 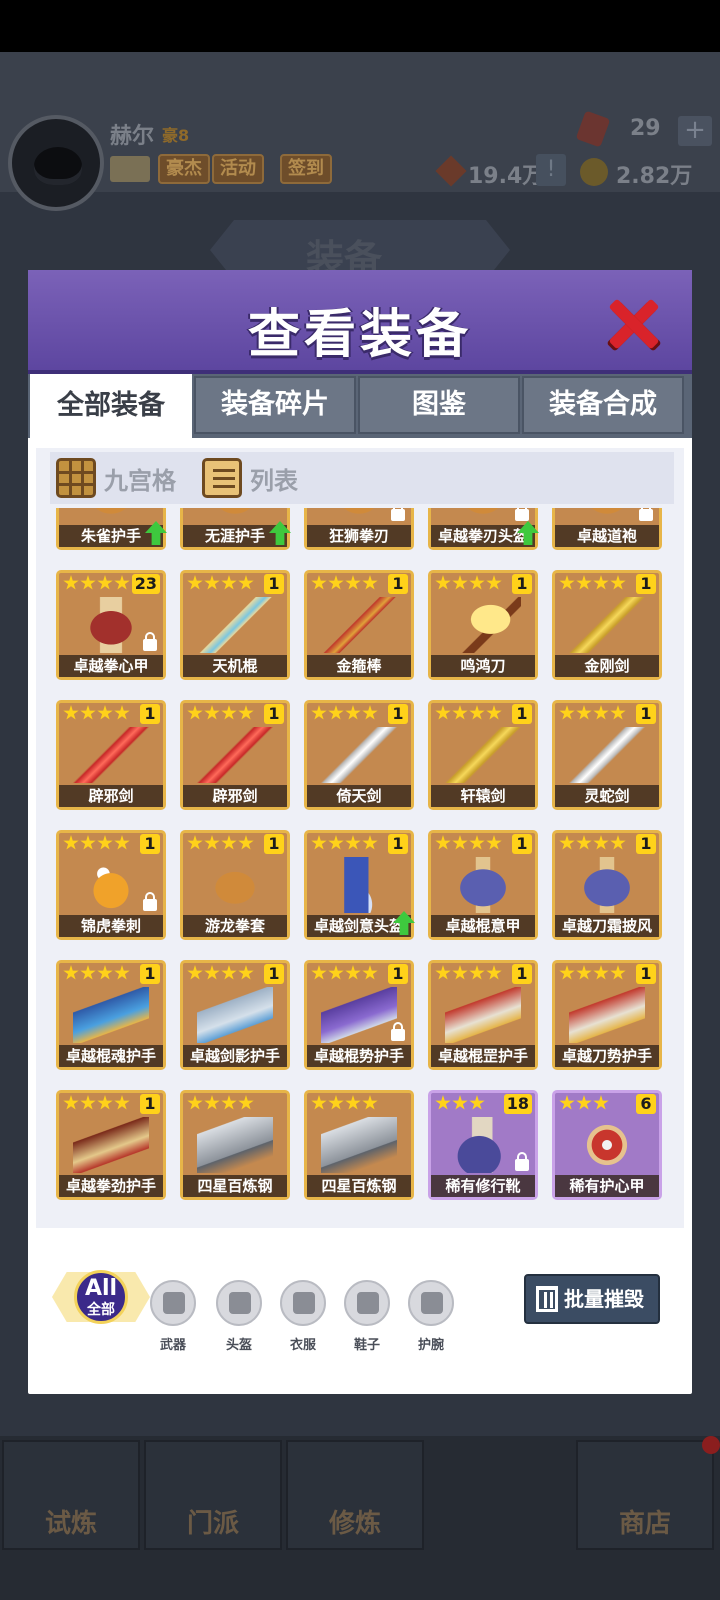 I want to click on gauntlet-icon, so click(x=607, y=1015).